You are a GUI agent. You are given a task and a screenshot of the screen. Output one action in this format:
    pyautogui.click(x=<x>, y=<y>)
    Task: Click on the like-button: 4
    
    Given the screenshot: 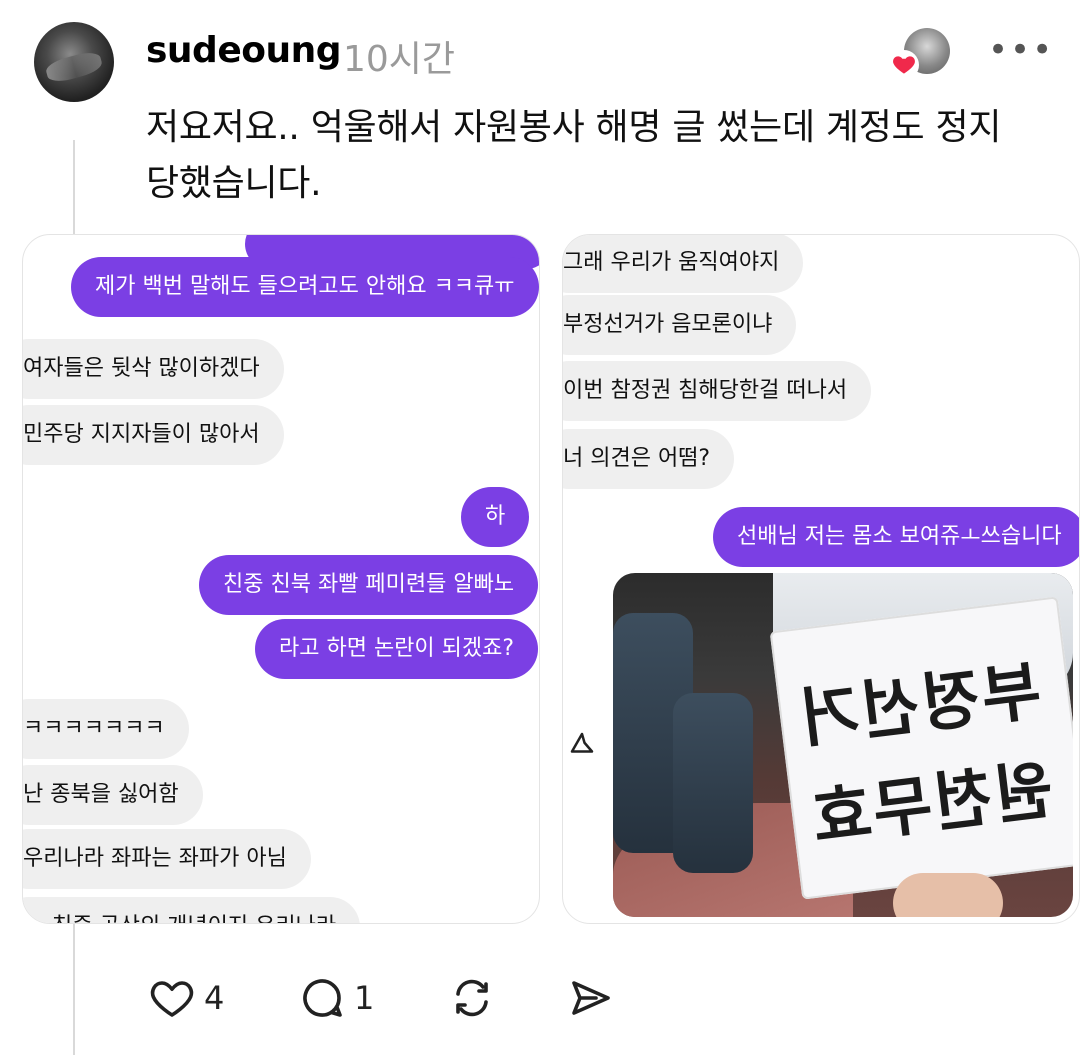 What is the action you would take?
    pyautogui.click(x=186, y=998)
    